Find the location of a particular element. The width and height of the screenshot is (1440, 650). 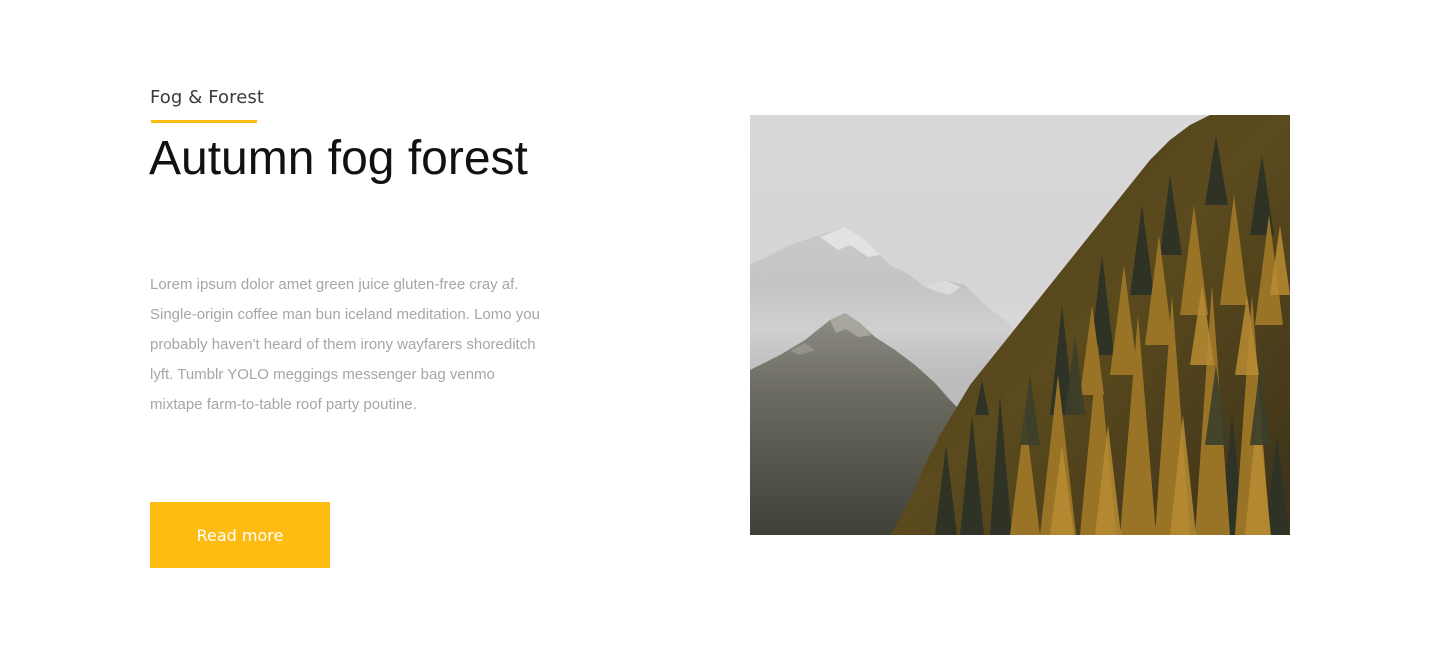

read-more-button: Read more is located at coordinates (240, 535).